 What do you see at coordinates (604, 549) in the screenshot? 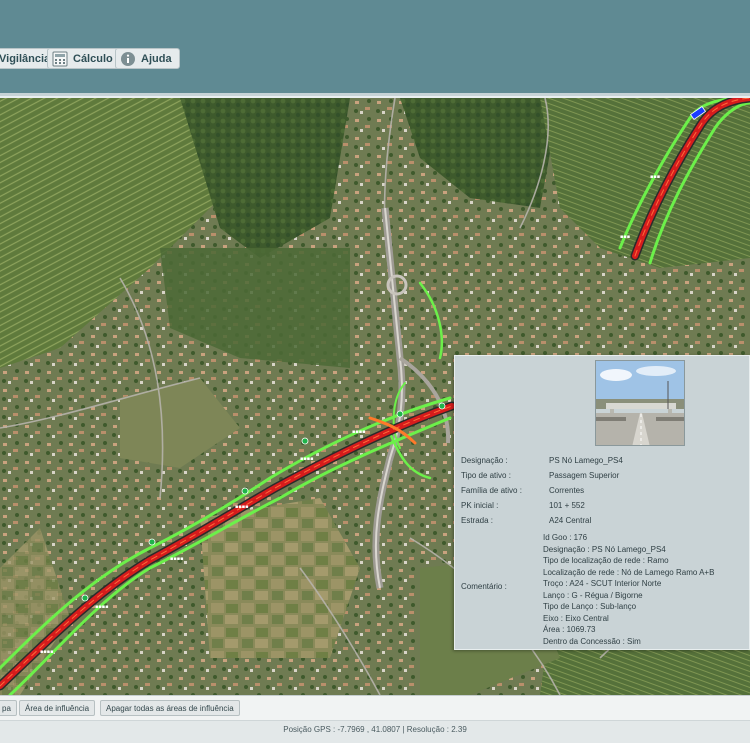
I see `comment-line: Designação : PS Nó Lamego_PS4` at bounding box center [604, 549].